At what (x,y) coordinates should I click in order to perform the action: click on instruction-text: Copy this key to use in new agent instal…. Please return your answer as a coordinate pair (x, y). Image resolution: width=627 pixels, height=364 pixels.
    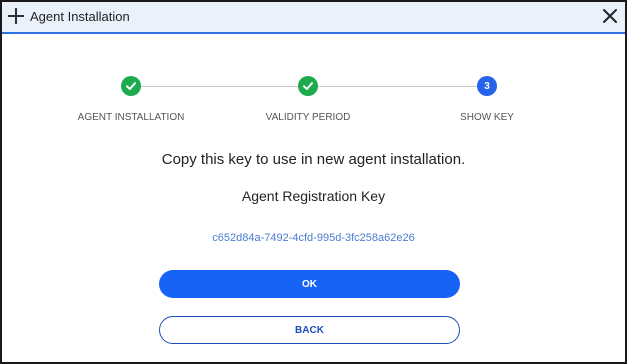
    Looking at the image, I should click on (313, 159).